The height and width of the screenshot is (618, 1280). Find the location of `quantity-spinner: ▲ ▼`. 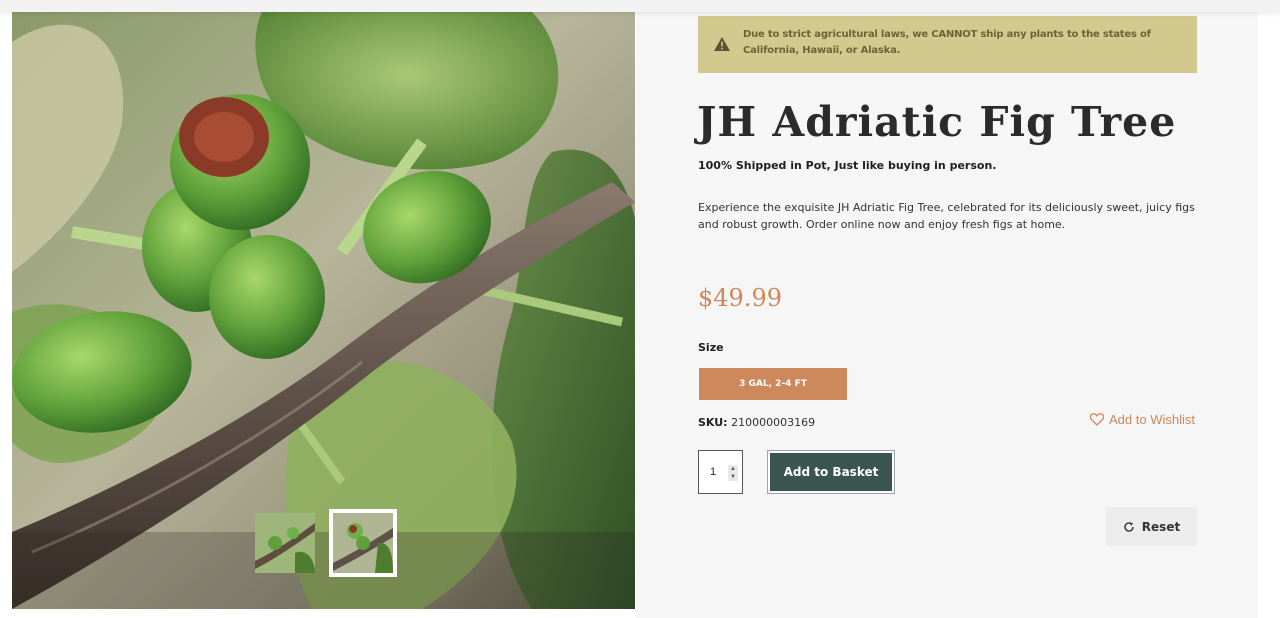

quantity-spinner: ▲ ▼ is located at coordinates (733, 473).